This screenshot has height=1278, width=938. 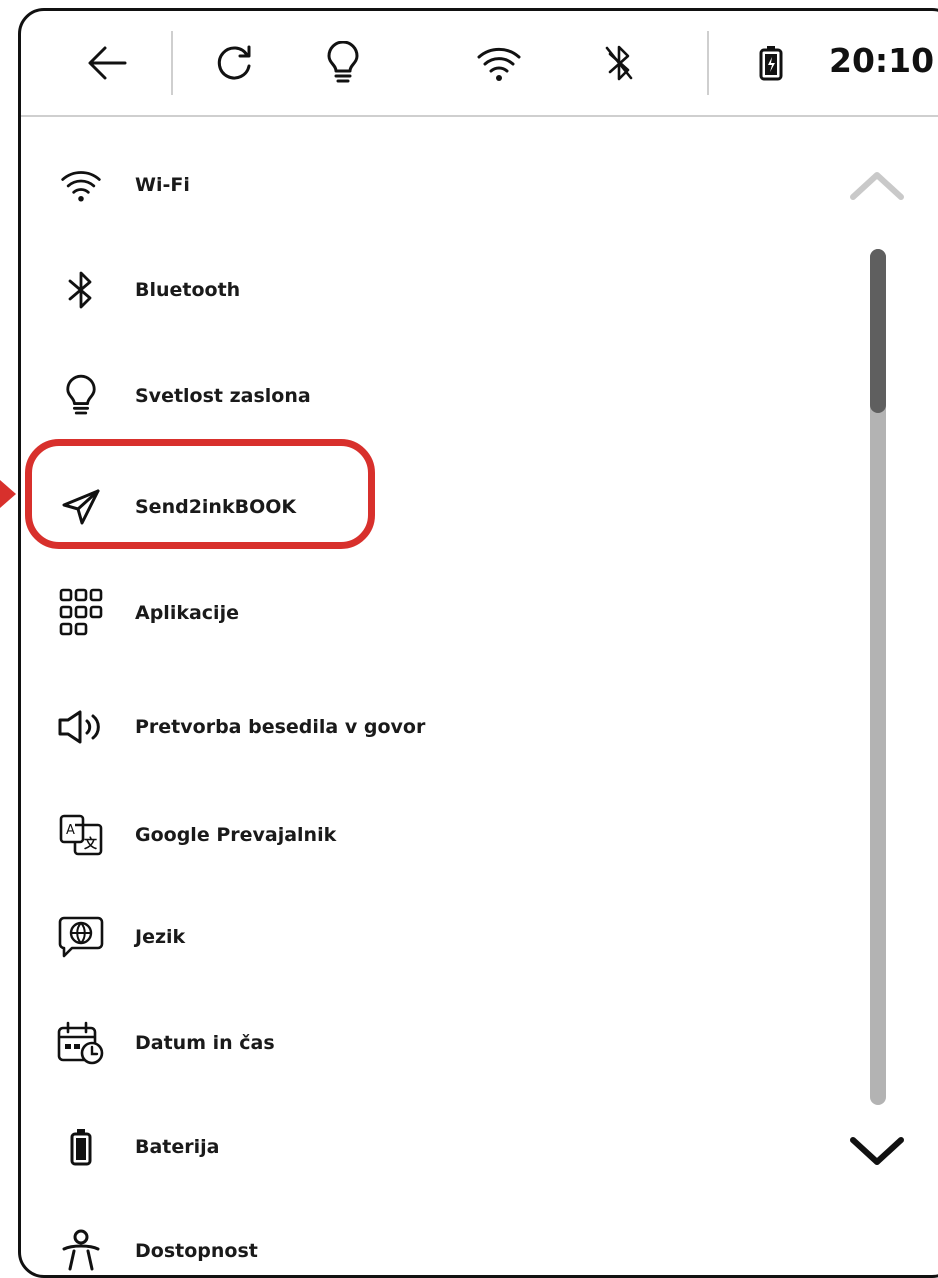 What do you see at coordinates (81, 1043) in the screenshot?
I see `calendar-clock-icon` at bounding box center [81, 1043].